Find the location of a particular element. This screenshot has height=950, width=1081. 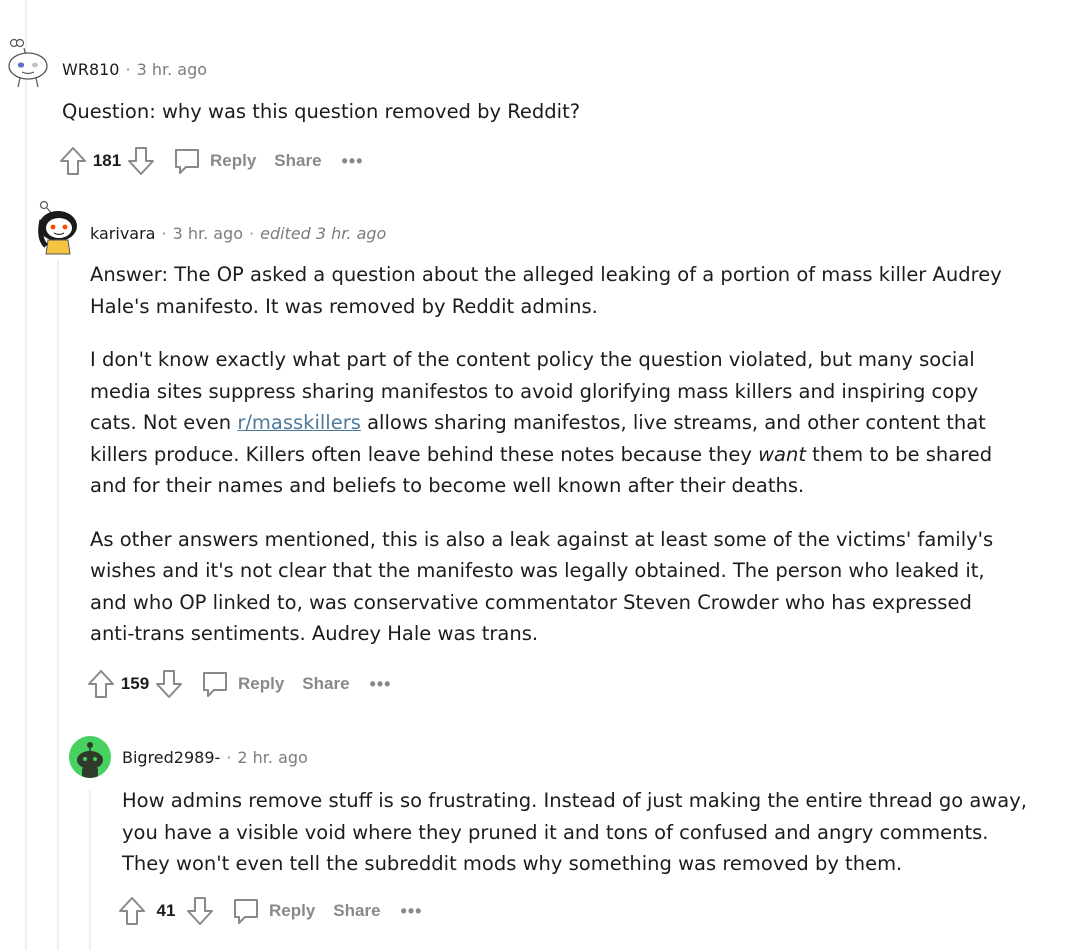

author-name: Bigred2989- is located at coordinates (171, 757).